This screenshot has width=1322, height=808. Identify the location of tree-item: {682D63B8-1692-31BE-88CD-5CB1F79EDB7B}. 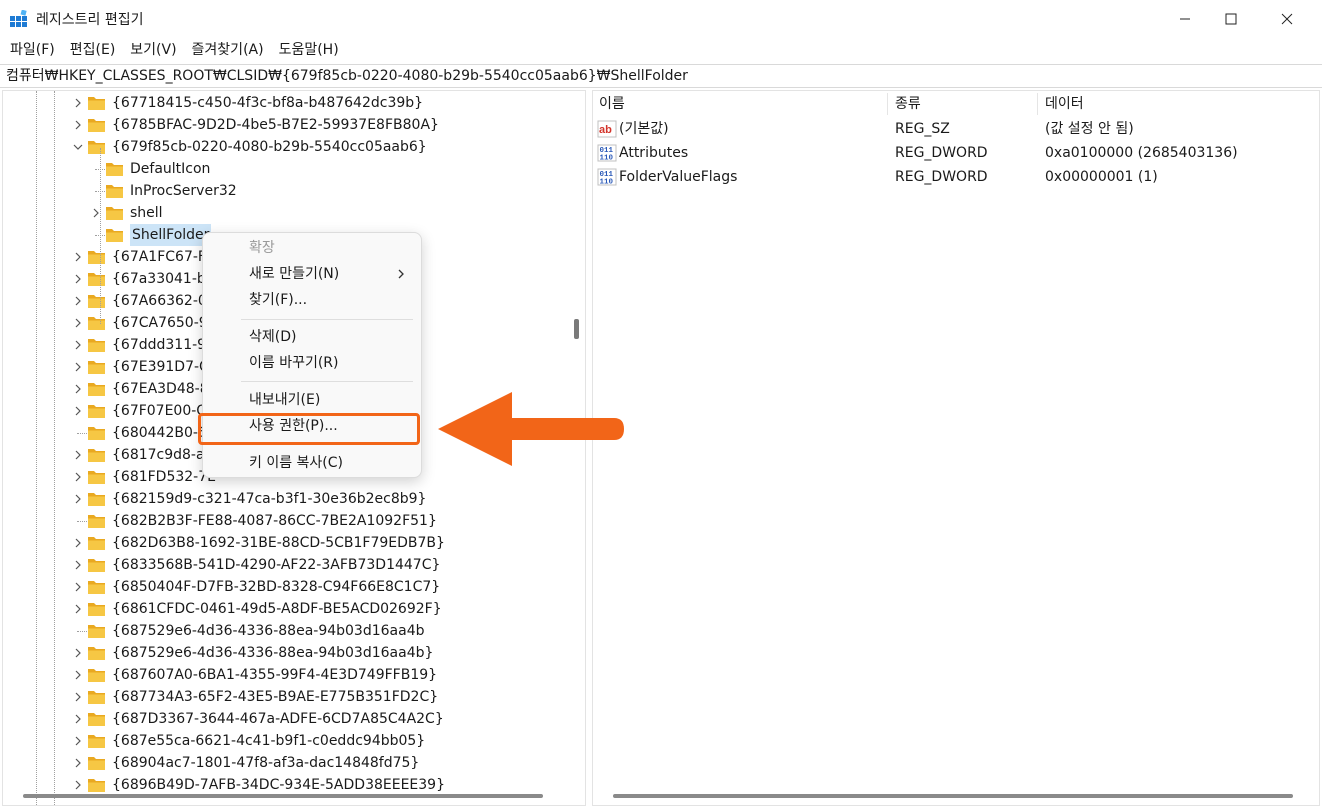
(283, 543).